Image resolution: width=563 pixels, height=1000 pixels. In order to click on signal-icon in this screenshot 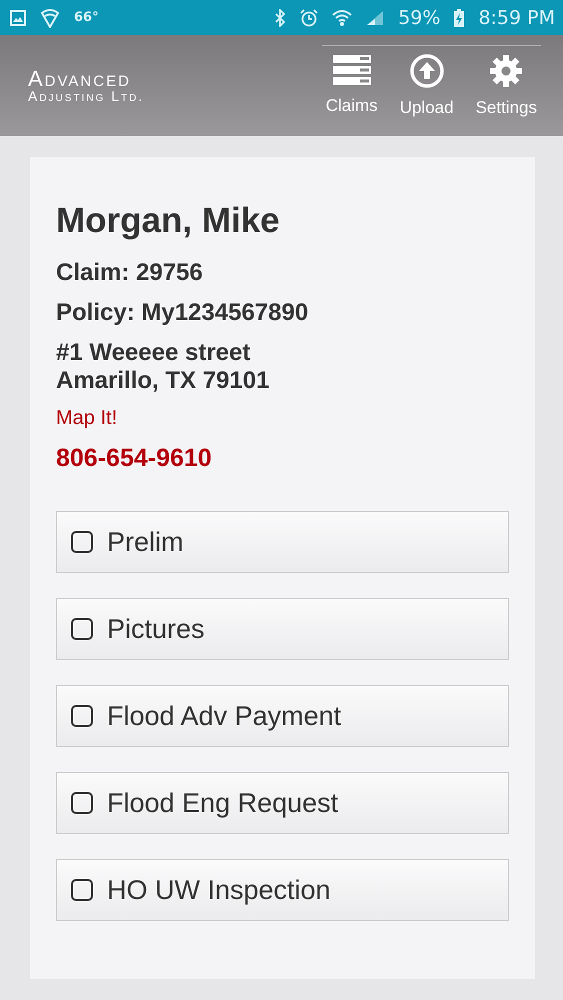, I will do `click(375, 18)`.